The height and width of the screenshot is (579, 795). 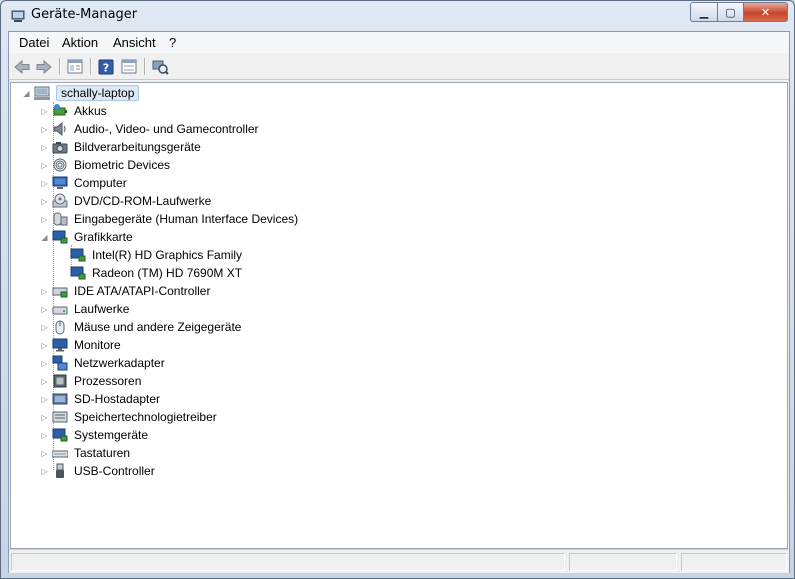 I want to click on forward-button, so click(x=44, y=66).